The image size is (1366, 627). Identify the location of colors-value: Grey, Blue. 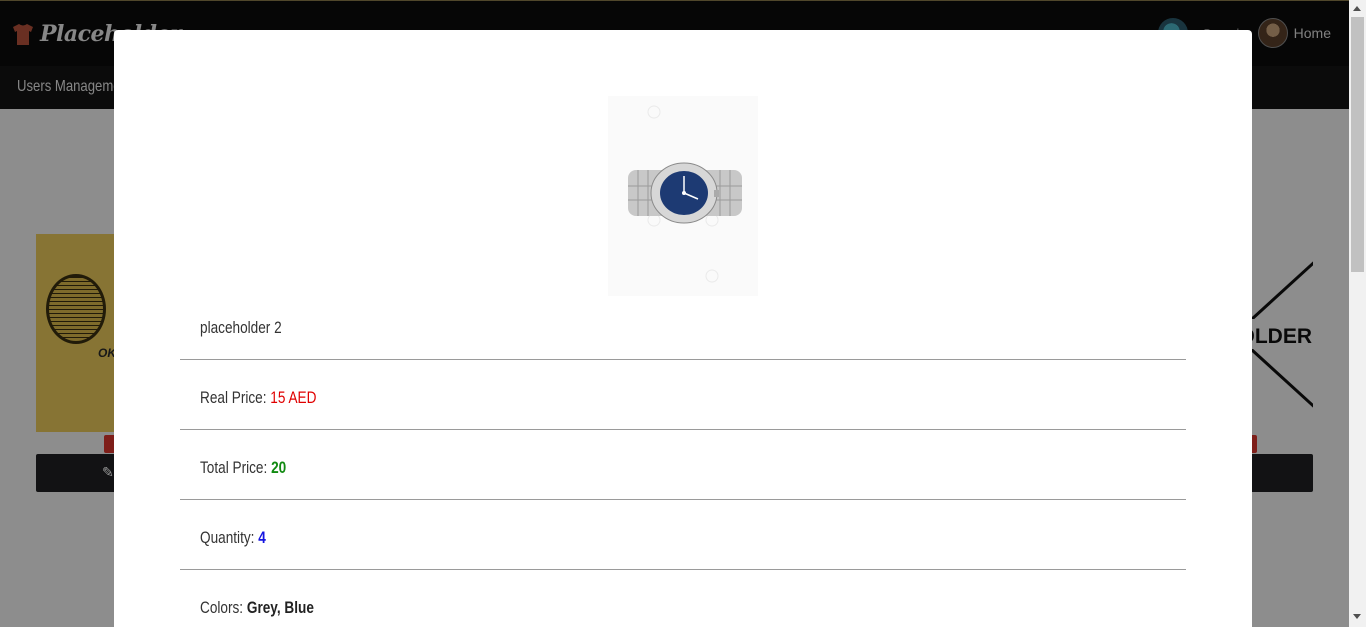
(280, 607).